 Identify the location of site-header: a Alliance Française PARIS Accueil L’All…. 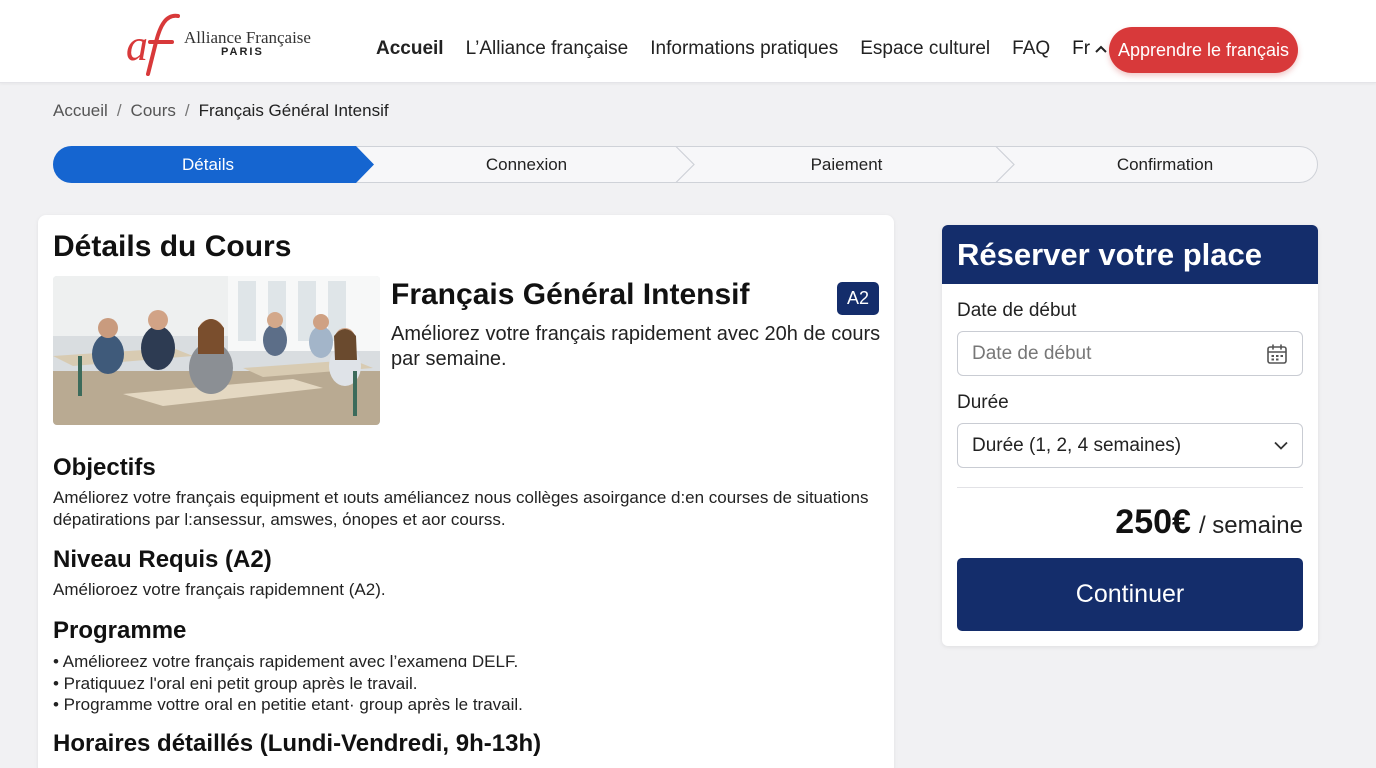
(688, 41).